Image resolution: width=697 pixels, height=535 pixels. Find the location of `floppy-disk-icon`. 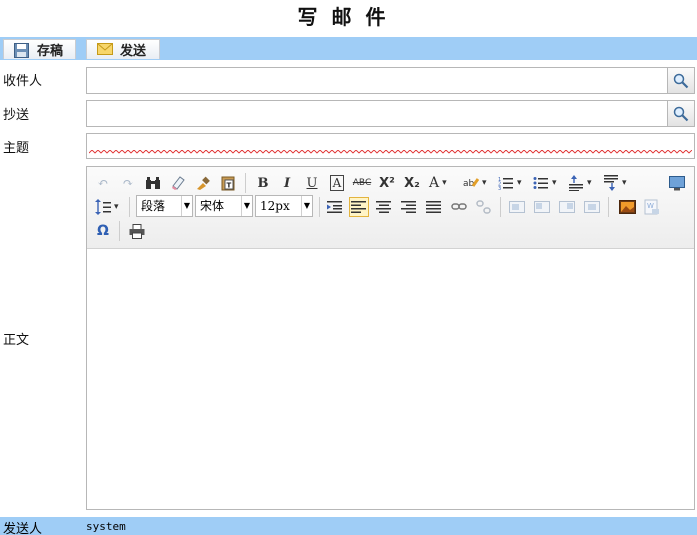

floppy-disk-icon is located at coordinates (22, 50).